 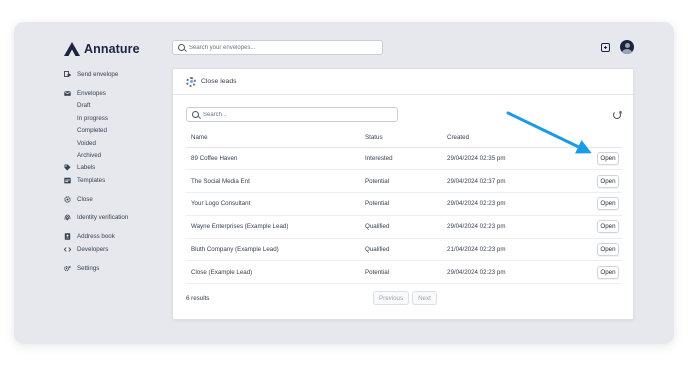 What do you see at coordinates (273, 204) in the screenshot?
I see `lead-name: Your Logo Consultant` at bounding box center [273, 204].